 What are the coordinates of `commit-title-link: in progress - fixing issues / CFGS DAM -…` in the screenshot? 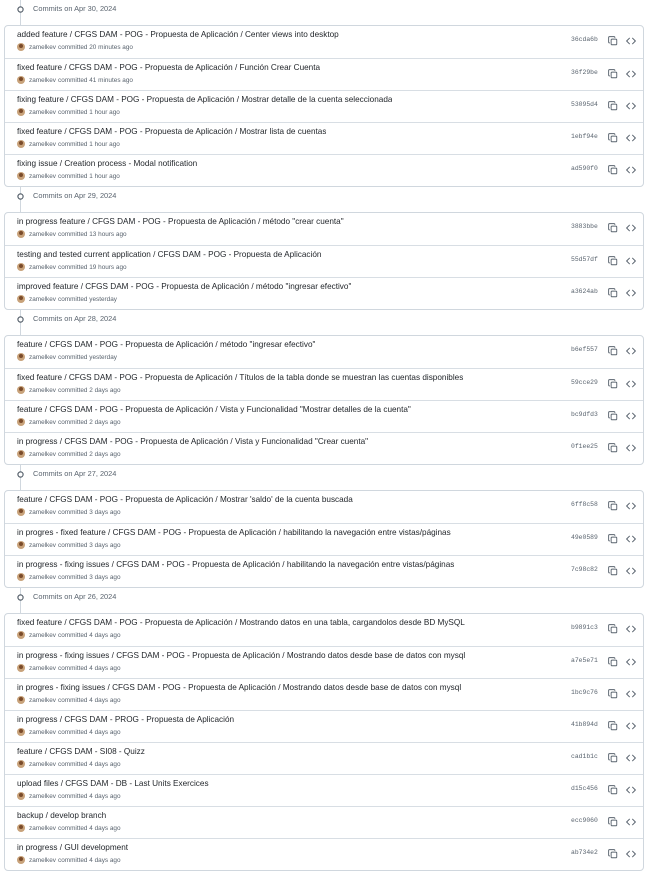 It's located at (235, 564).